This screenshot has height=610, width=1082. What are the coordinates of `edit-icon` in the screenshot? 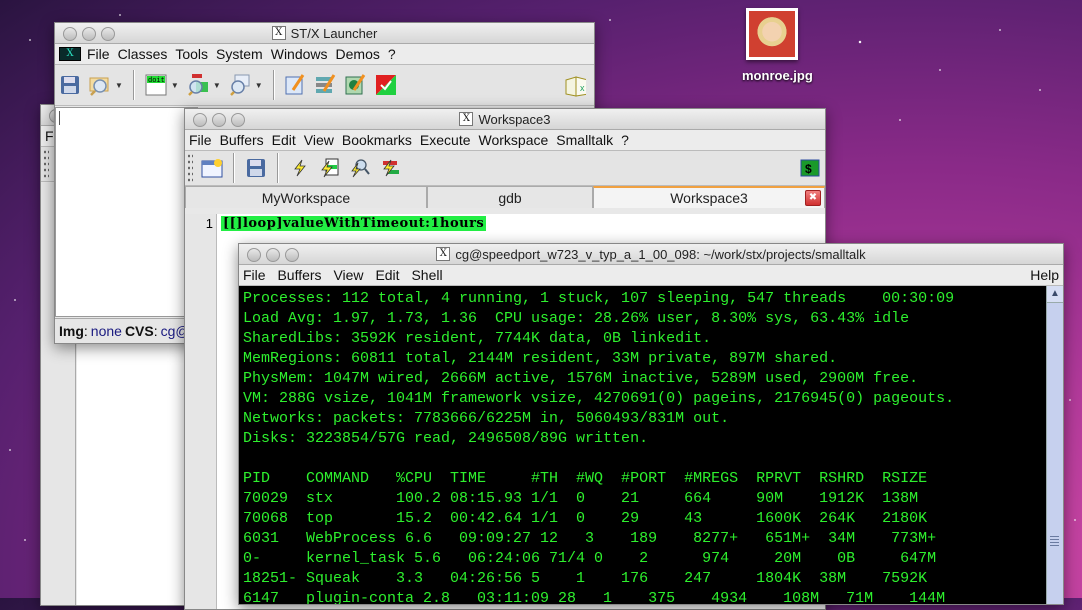 It's located at (296, 85).